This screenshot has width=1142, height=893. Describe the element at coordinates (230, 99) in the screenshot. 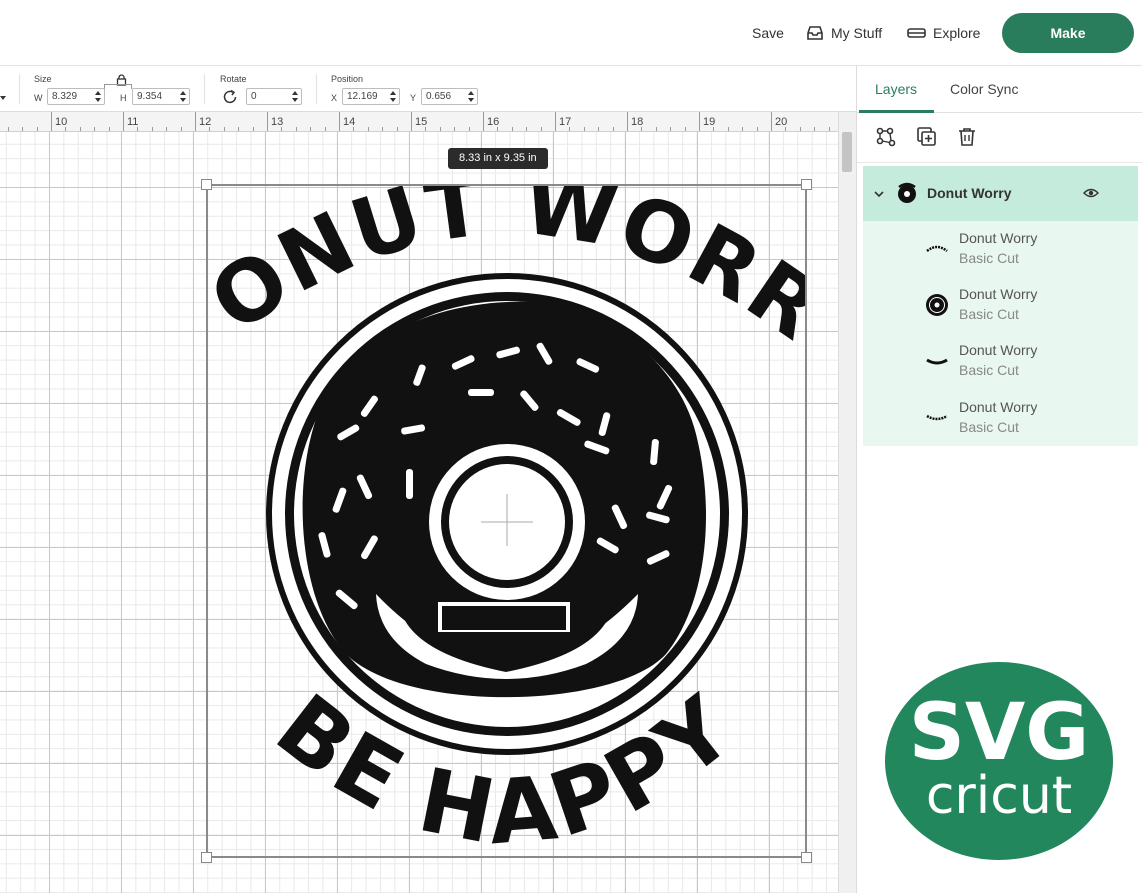

I see `rotate-icon` at that location.